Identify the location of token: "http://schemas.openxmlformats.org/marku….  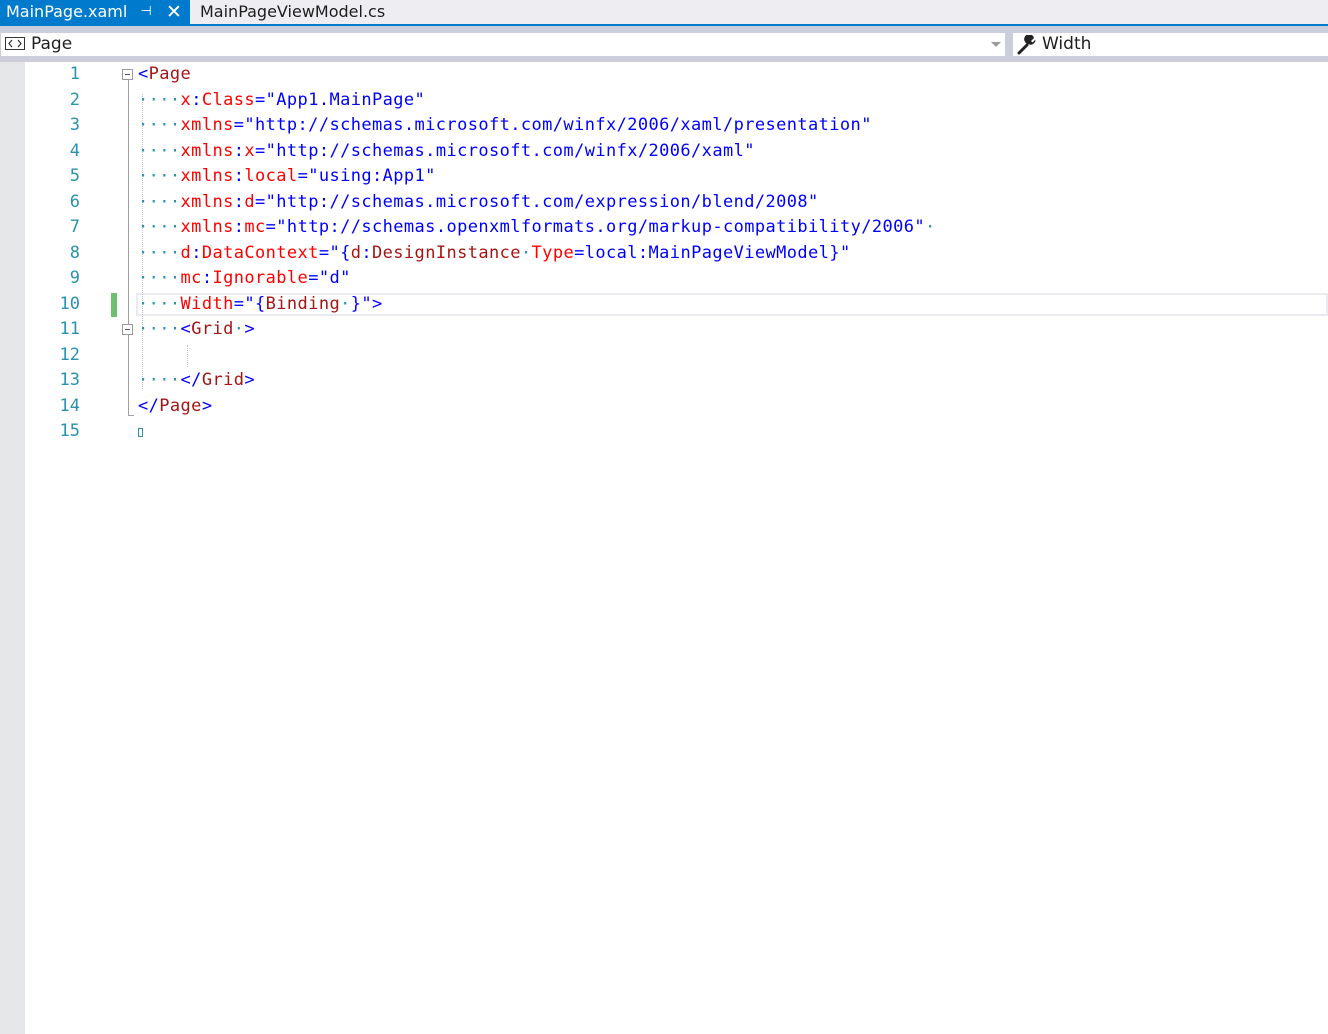
(601, 227).